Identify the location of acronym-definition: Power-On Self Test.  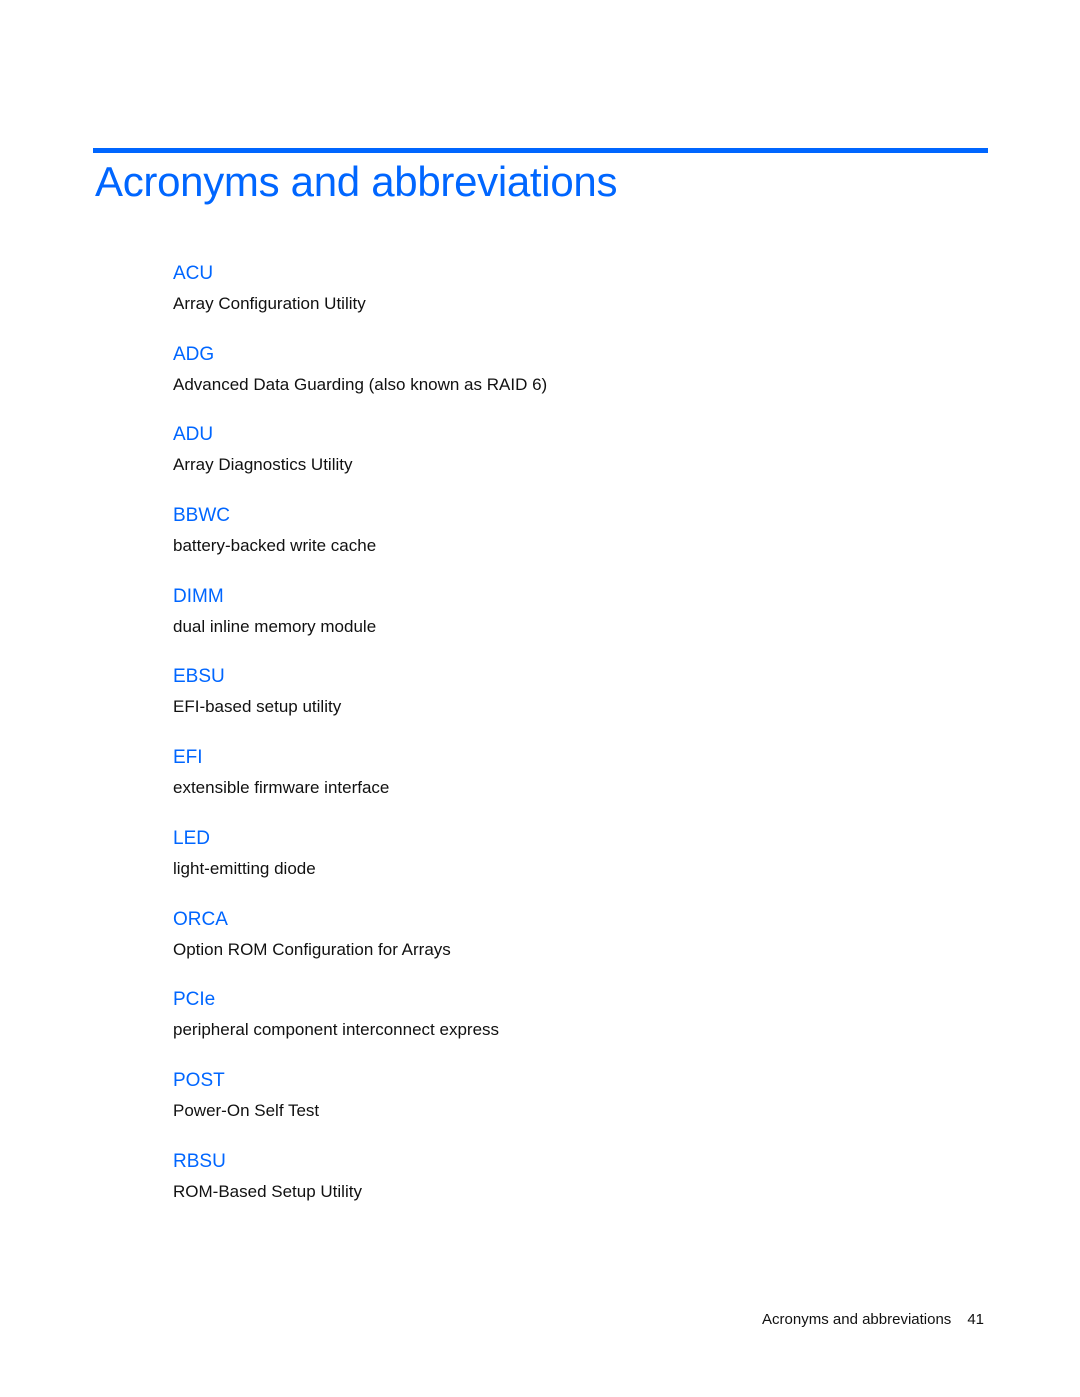
(246, 1110).